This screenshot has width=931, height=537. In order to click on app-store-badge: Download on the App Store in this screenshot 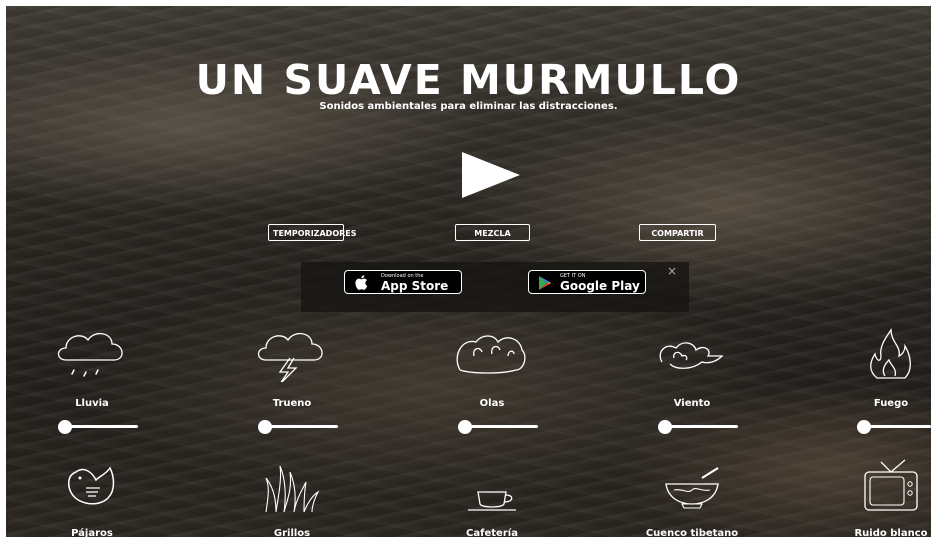, I will do `click(403, 282)`.